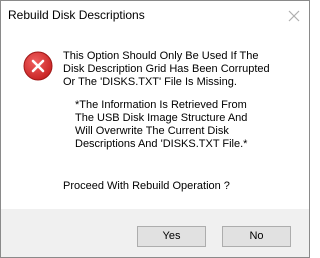 The image size is (320, 258). Describe the element at coordinates (146, 186) in the screenshot. I see `message-prompt: Proceed With Rebuild Operation ?` at that location.